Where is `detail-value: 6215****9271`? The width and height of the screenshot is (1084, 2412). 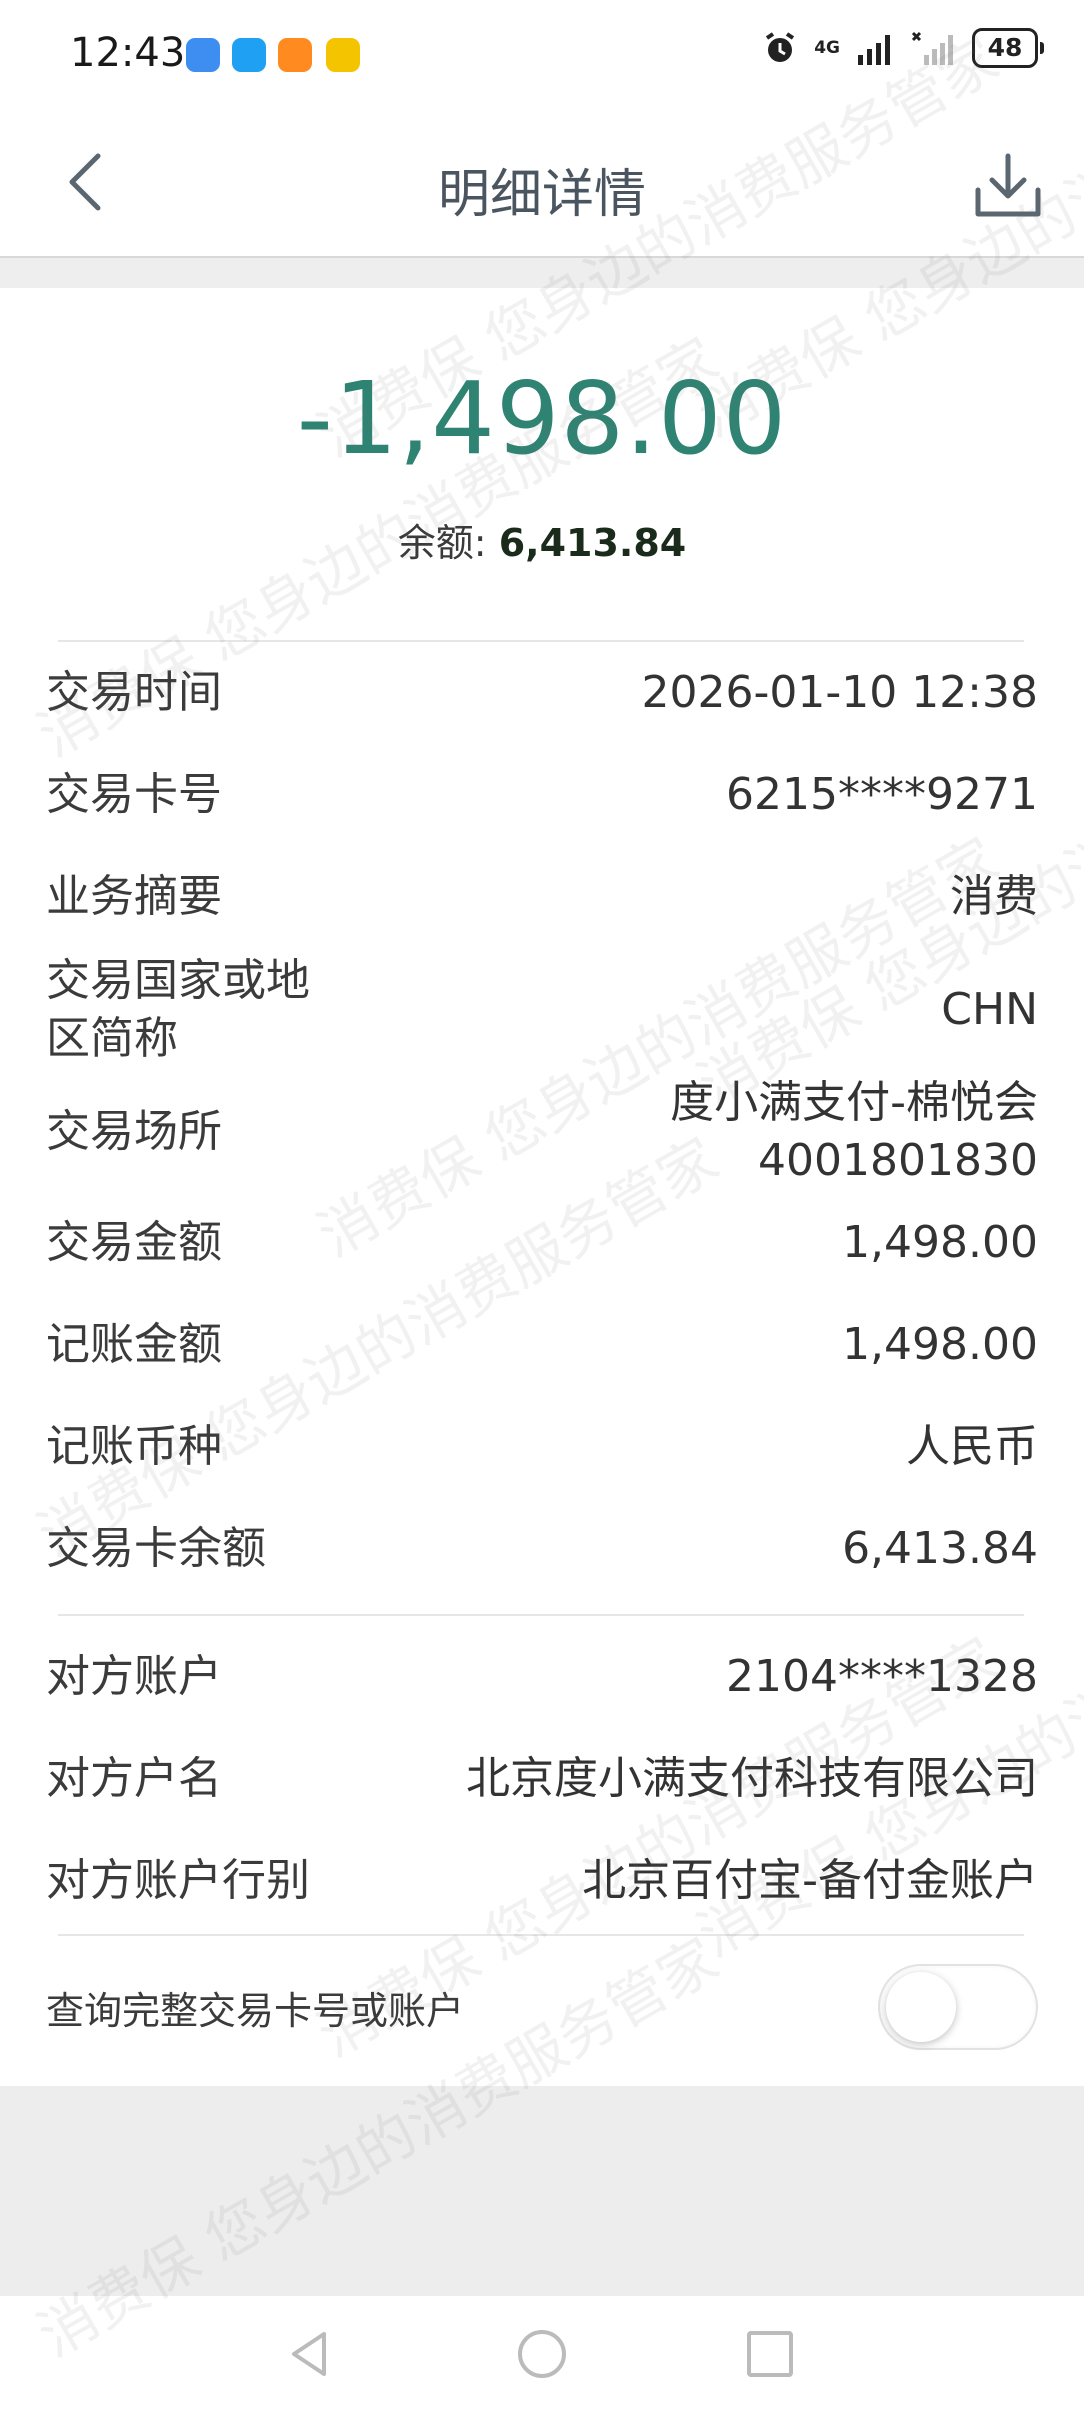 detail-value: 6215****9271 is located at coordinates (882, 794).